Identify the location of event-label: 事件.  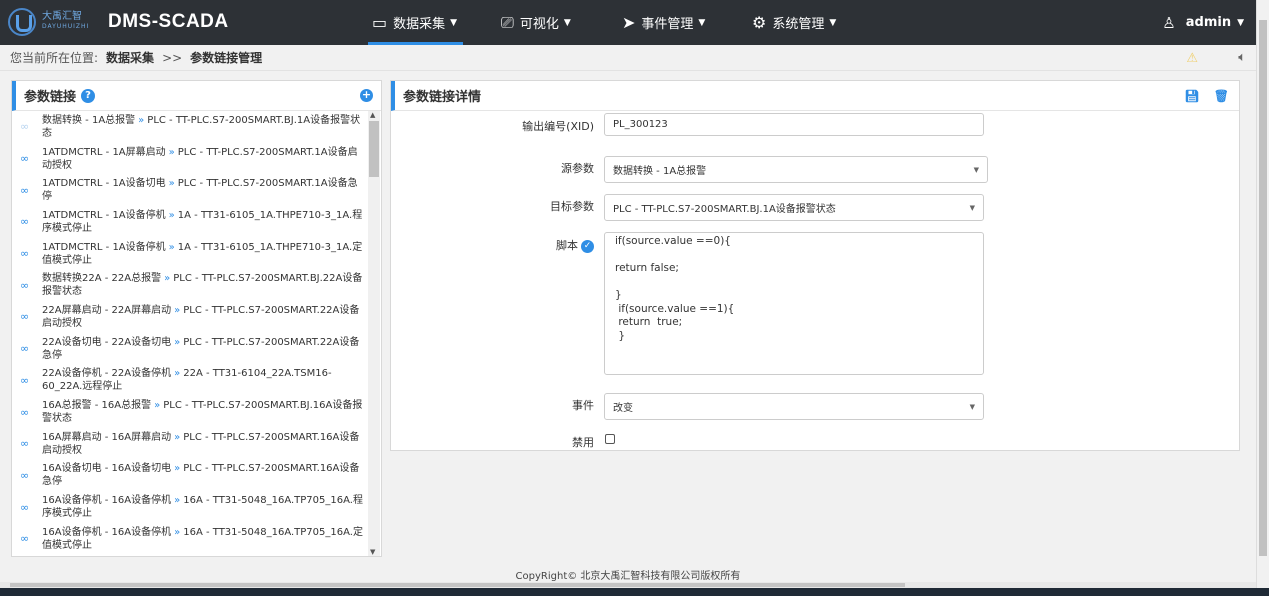
(583, 405).